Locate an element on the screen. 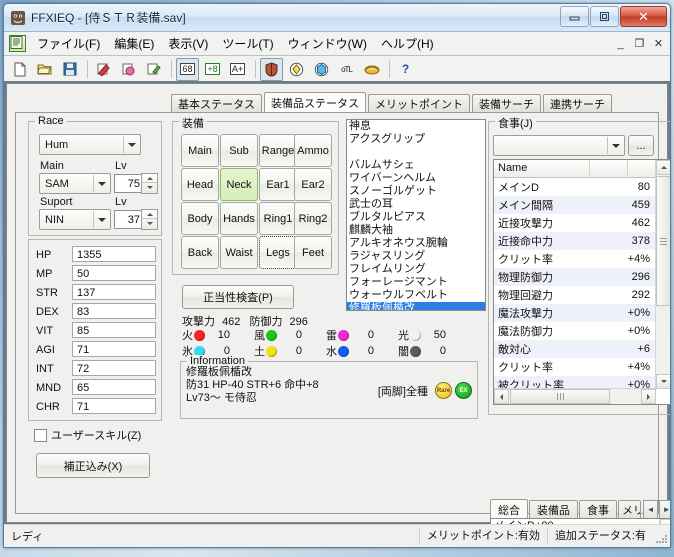  list-item: フレイムリング is located at coordinates (416, 269).